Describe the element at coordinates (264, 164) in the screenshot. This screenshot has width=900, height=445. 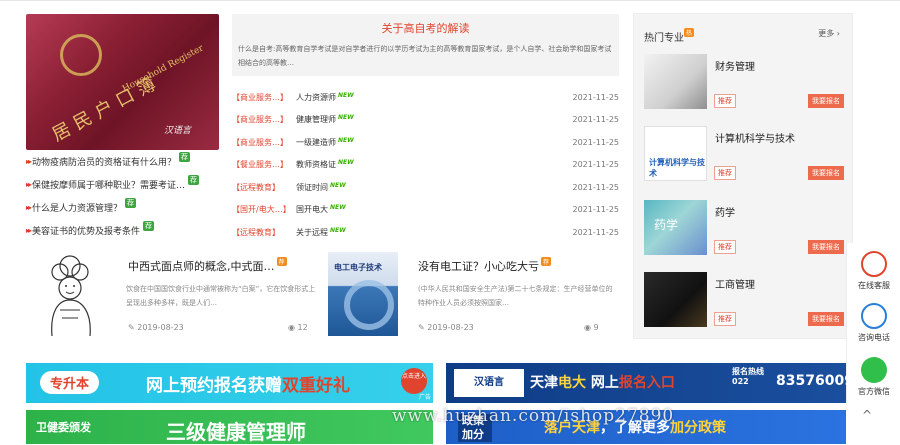
I see `news-category: 【餐业服务…】` at that location.